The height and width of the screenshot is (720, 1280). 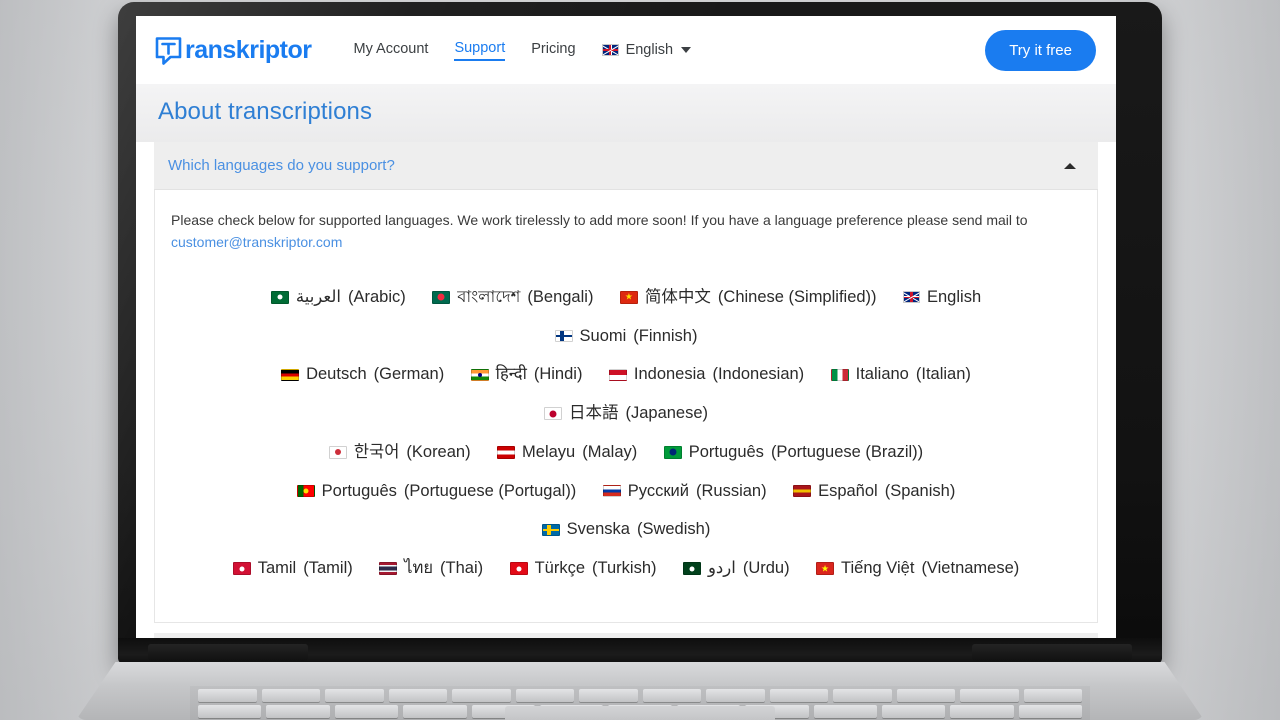 What do you see at coordinates (686, 50) in the screenshot?
I see `chevron-down-icon` at bounding box center [686, 50].